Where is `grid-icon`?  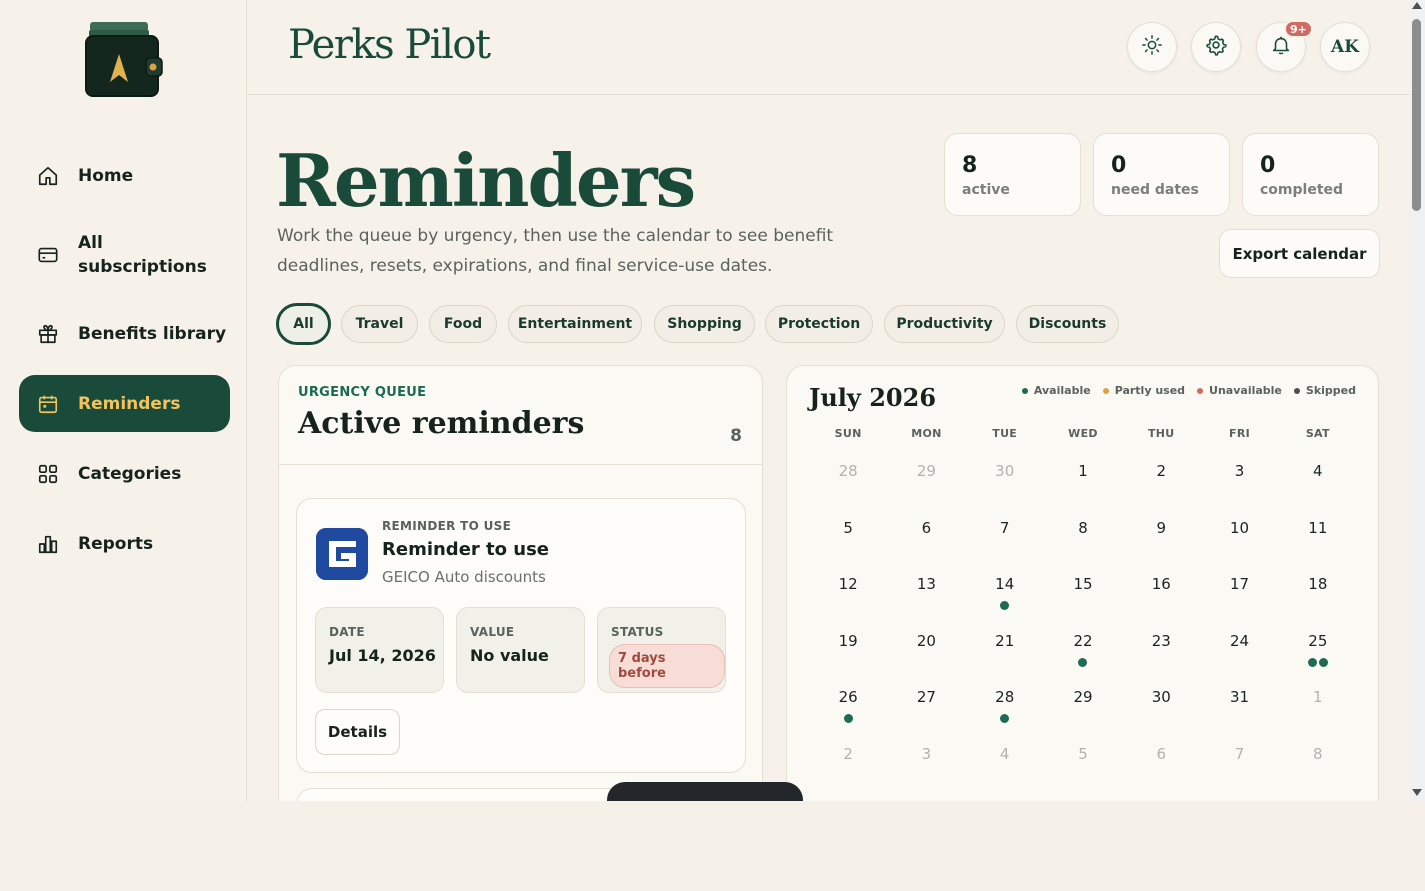
grid-icon is located at coordinates (48, 474).